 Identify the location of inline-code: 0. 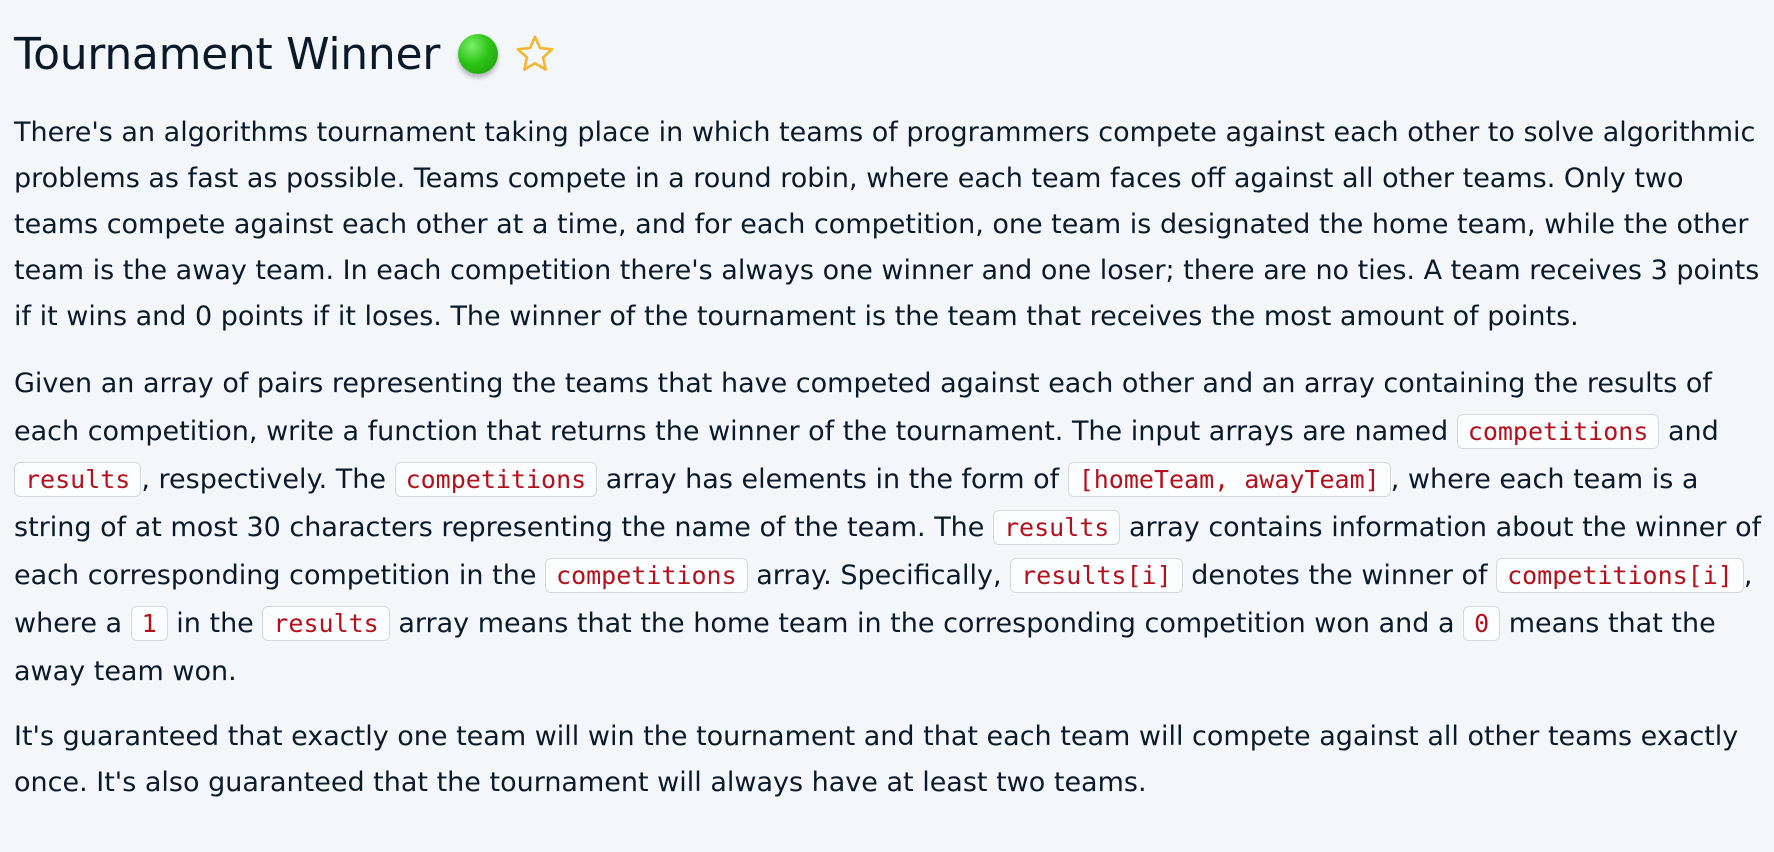
(1482, 623).